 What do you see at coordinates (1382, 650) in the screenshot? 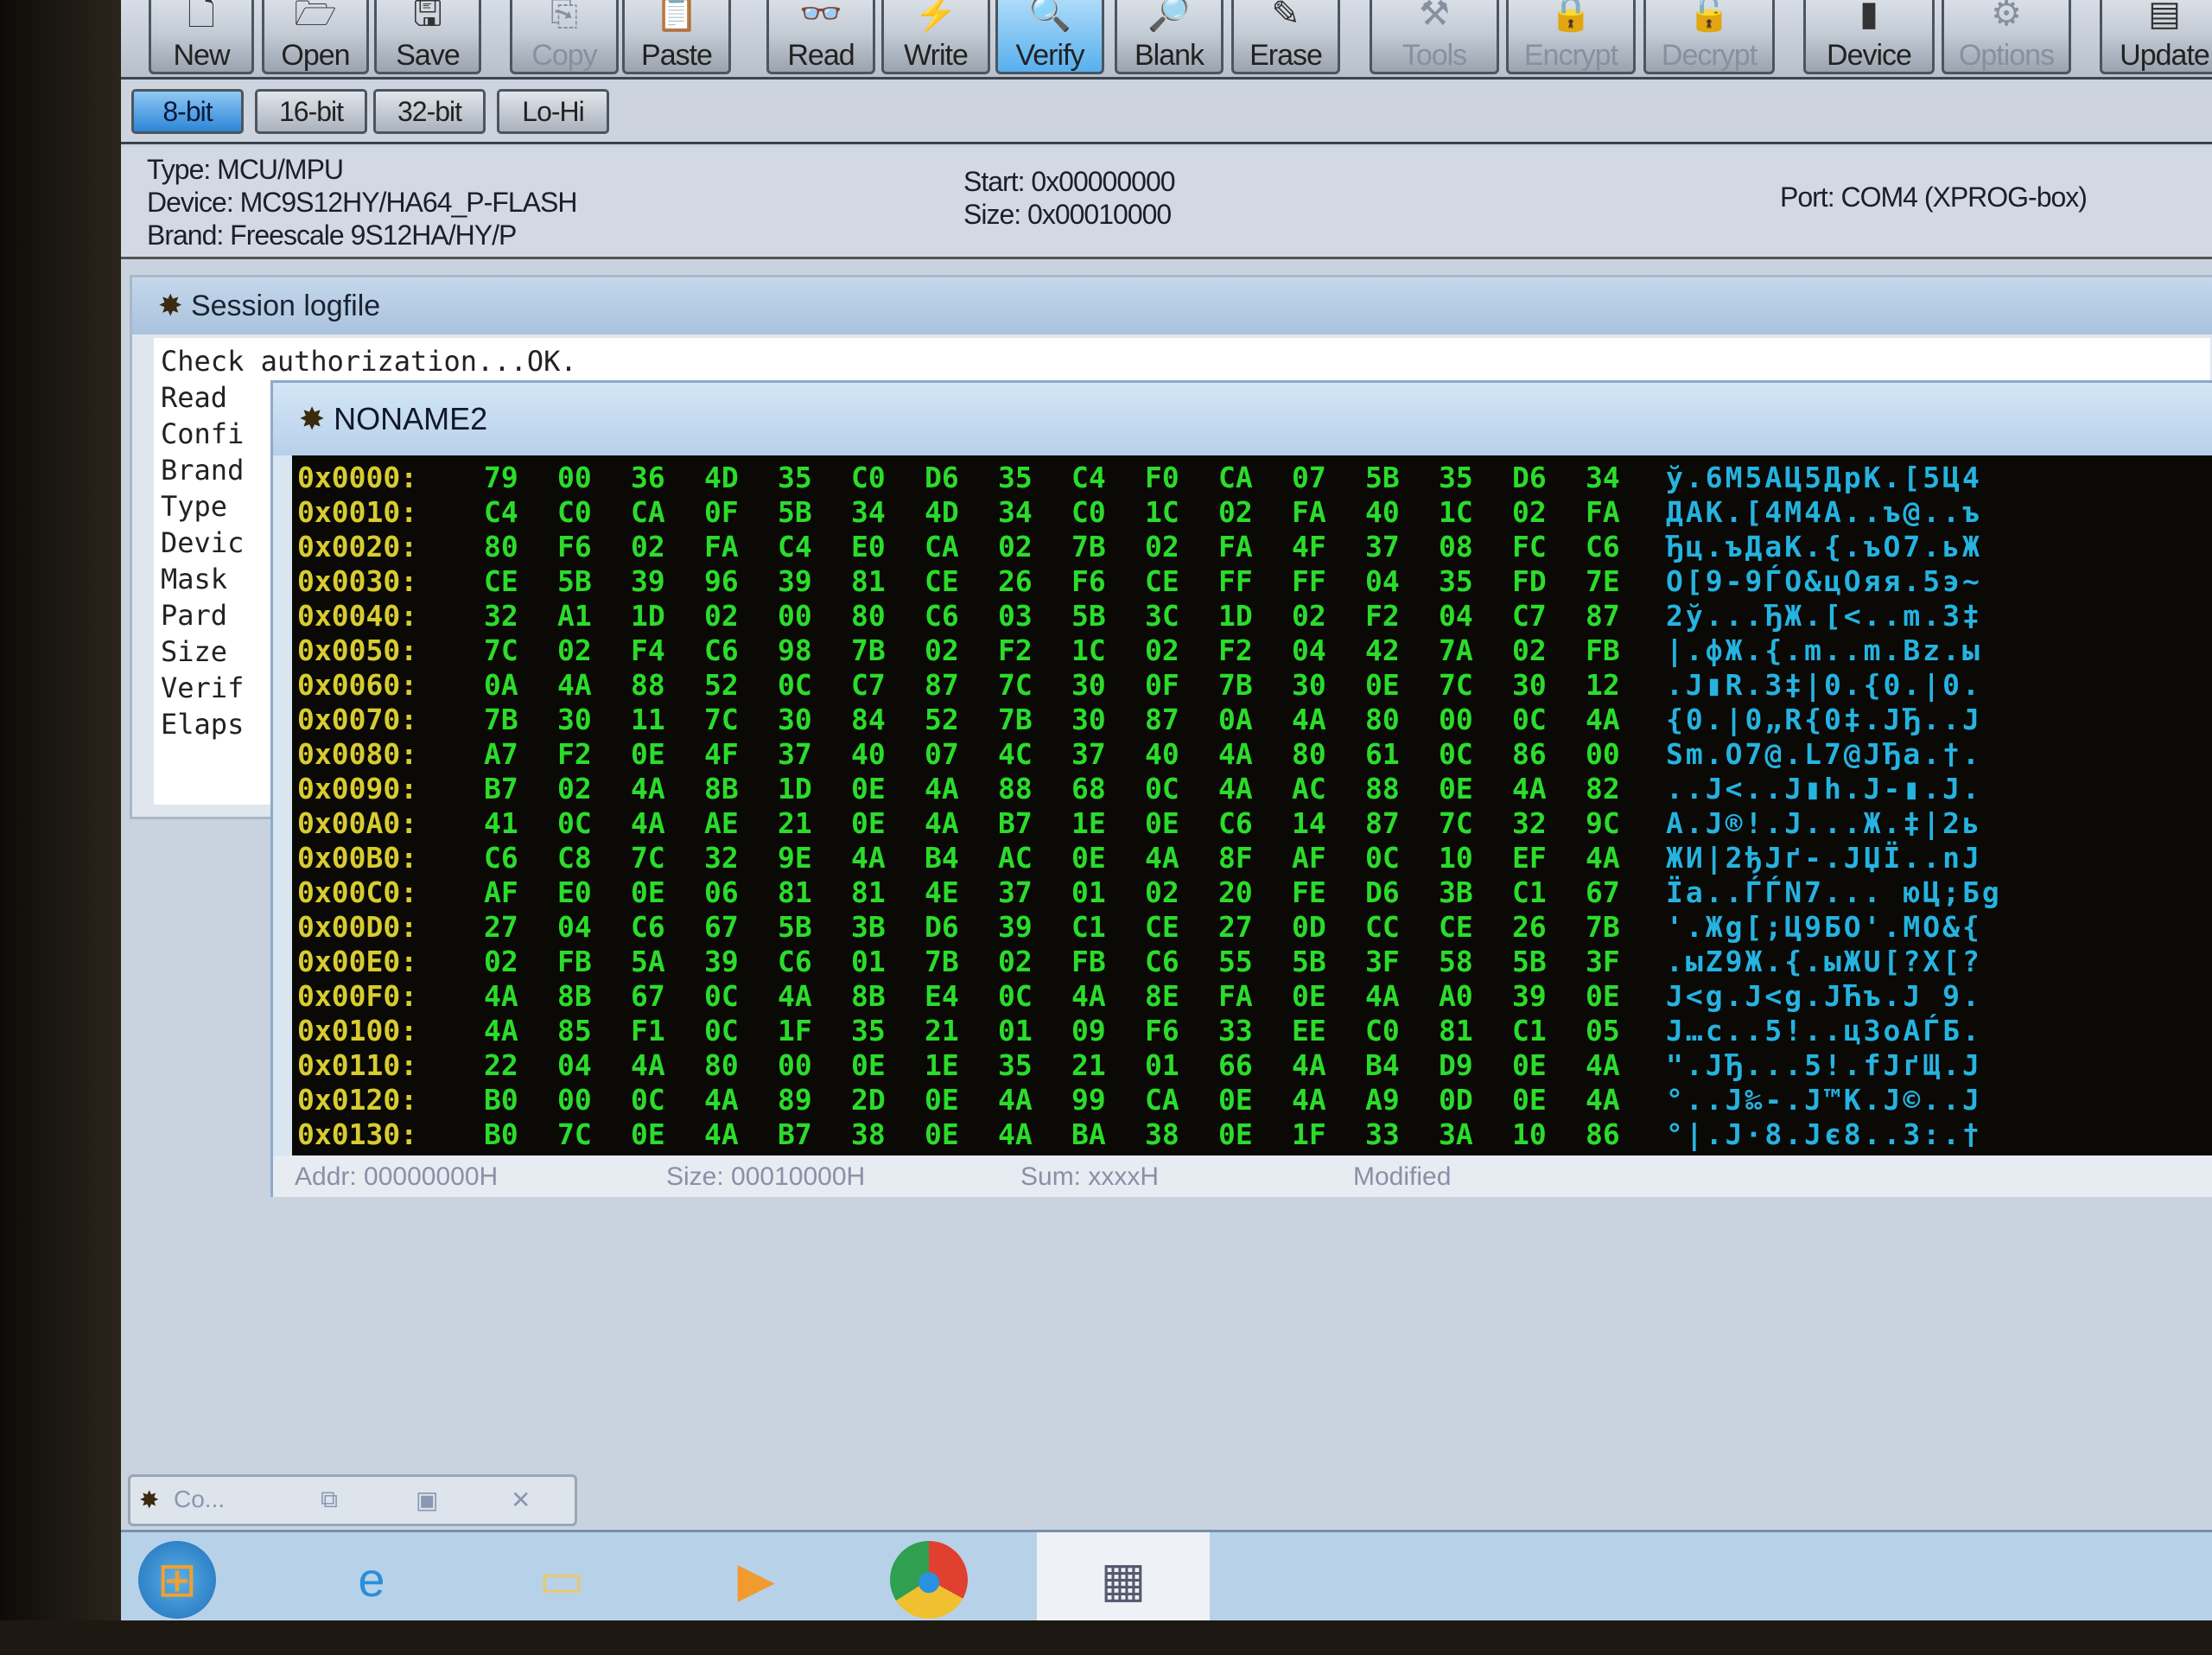
I see `hex-byte: 42` at bounding box center [1382, 650].